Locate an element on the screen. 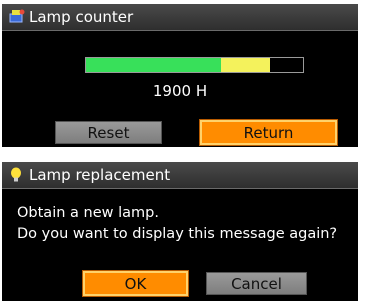 The height and width of the screenshot is (303, 374). cancel-button: Cancel is located at coordinates (256, 283).